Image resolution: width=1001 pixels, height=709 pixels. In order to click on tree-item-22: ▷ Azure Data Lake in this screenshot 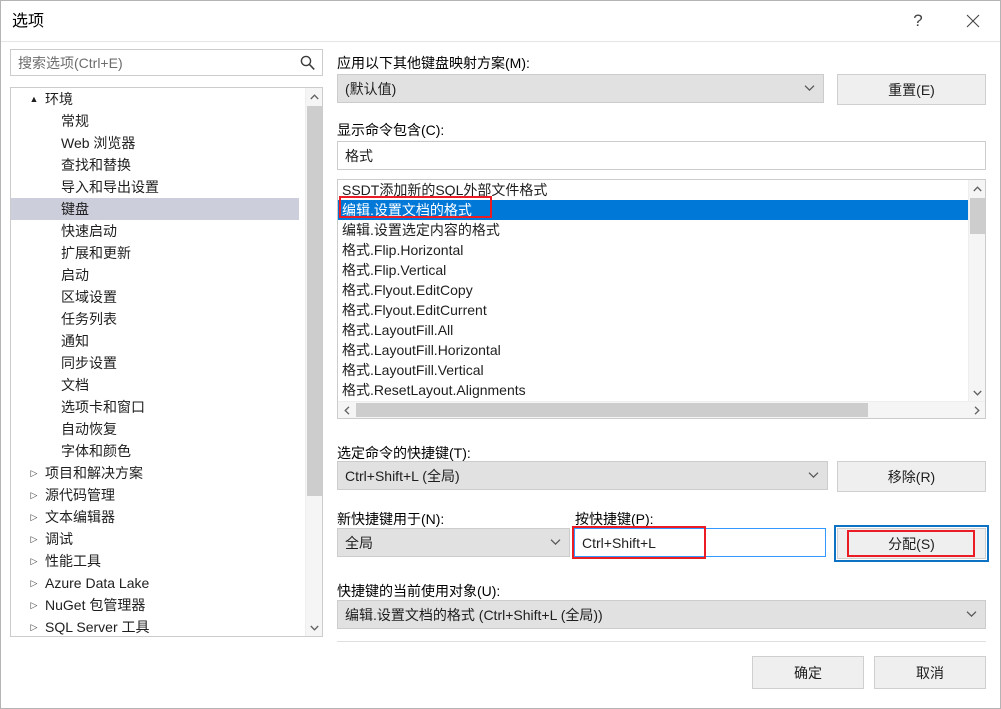, I will do `click(155, 583)`.